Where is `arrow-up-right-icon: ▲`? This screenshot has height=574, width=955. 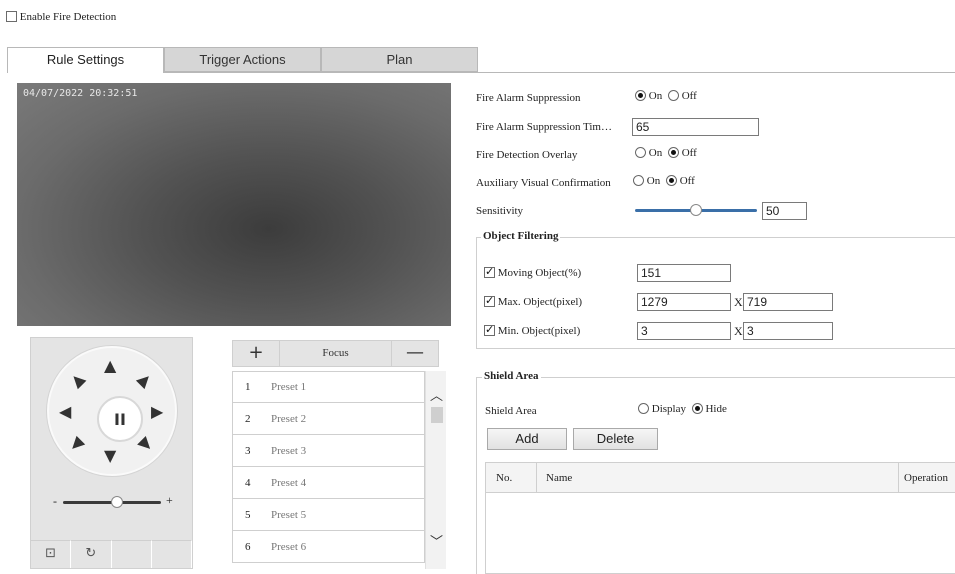
arrow-up-right-icon: ▲ is located at coordinates (145, 380).